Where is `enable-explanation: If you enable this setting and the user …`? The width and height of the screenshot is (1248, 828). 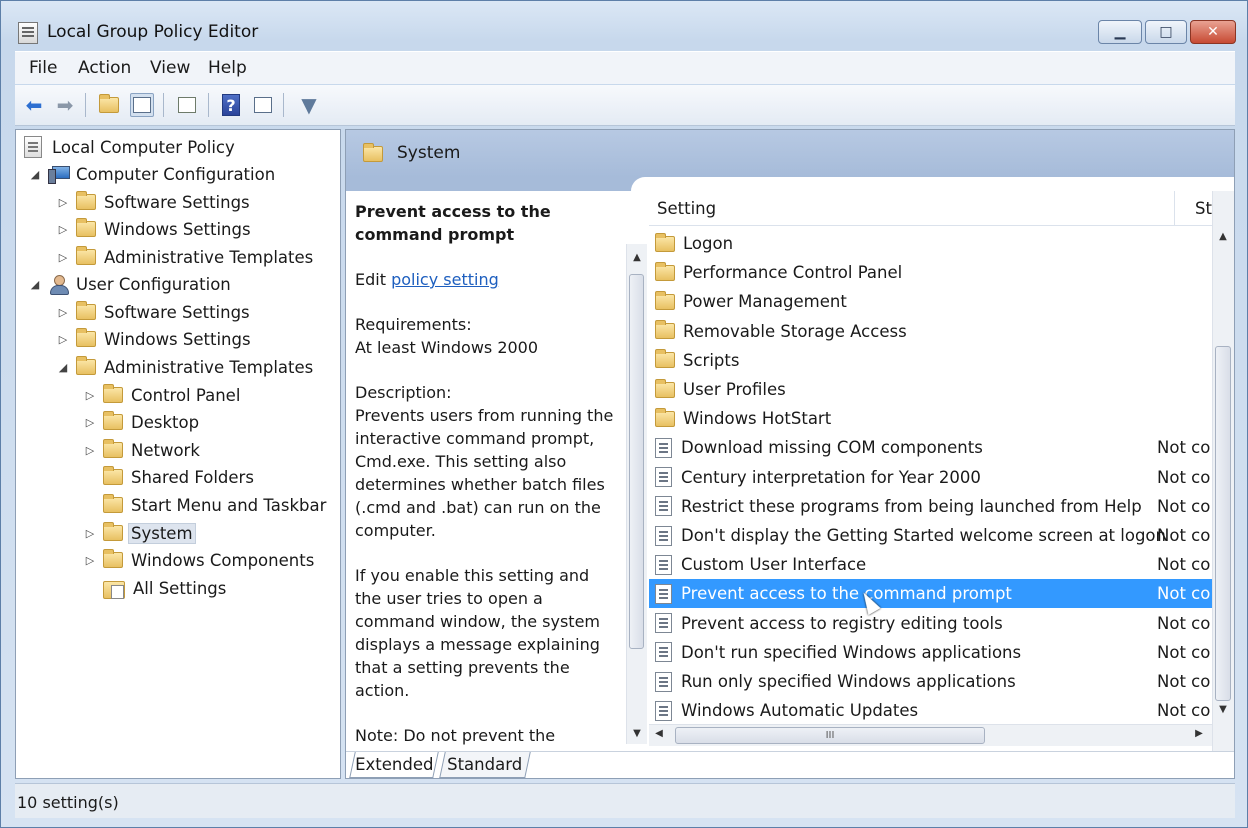 enable-explanation: If you enable this setting and the user … is located at coordinates (478, 633).